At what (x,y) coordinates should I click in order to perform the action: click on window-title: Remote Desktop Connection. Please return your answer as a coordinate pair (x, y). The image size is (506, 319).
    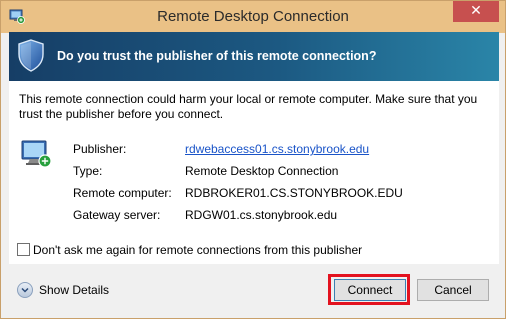
    Looking at the image, I should click on (253, 16).